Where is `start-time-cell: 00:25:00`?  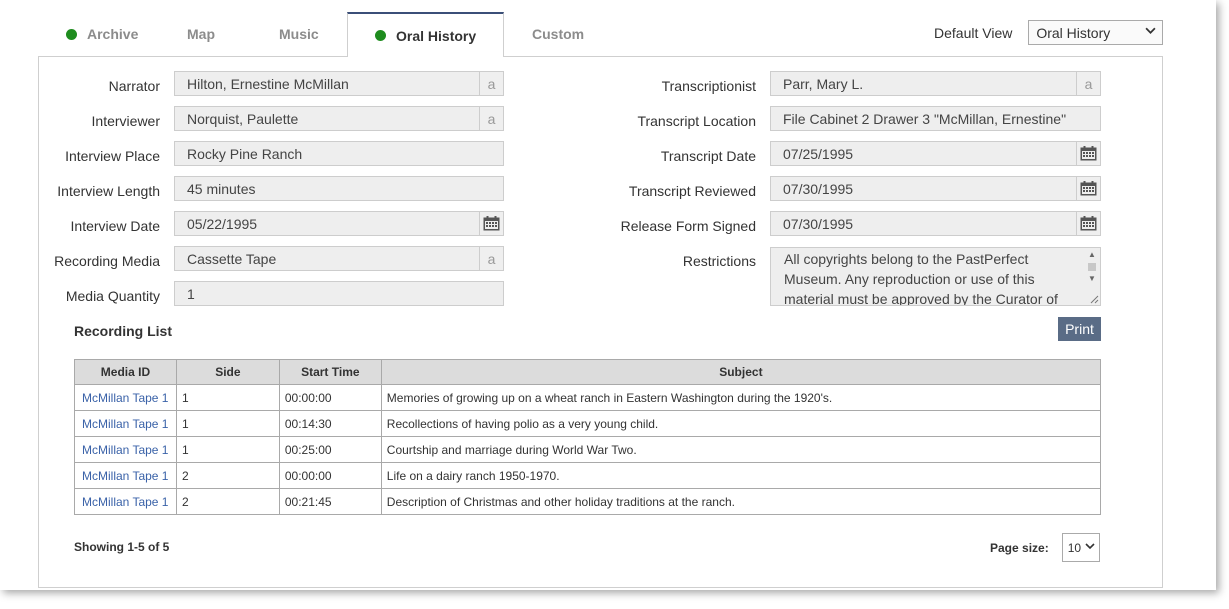 start-time-cell: 00:25:00 is located at coordinates (330, 449).